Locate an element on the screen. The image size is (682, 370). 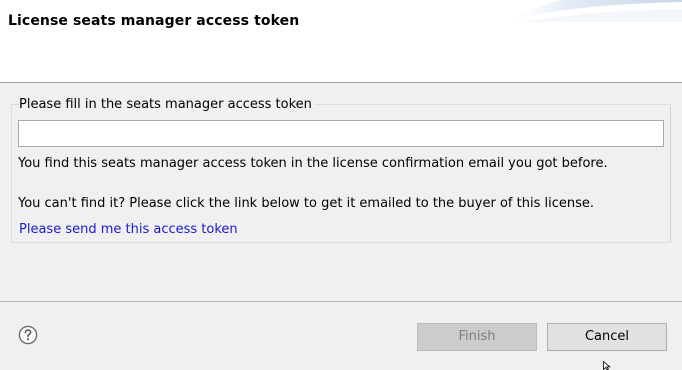
cancel-button: Cancel is located at coordinates (607, 337).